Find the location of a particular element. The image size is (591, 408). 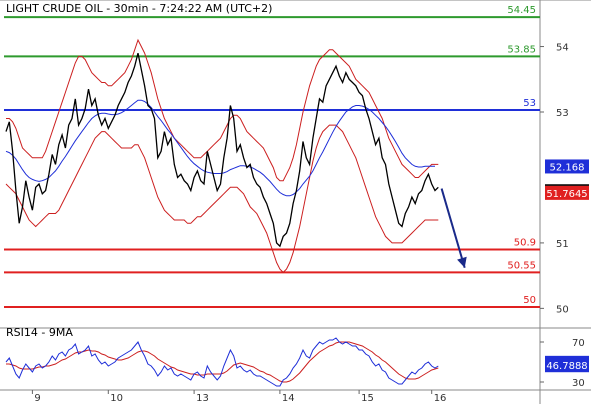

rsi-badge: 46.7888 is located at coordinates (567, 365).